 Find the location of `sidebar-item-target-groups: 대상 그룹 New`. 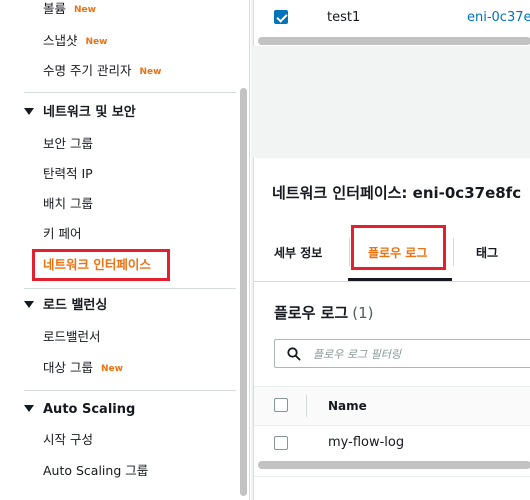

sidebar-item-target-groups: 대상 그룹 New is located at coordinates (83, 368).